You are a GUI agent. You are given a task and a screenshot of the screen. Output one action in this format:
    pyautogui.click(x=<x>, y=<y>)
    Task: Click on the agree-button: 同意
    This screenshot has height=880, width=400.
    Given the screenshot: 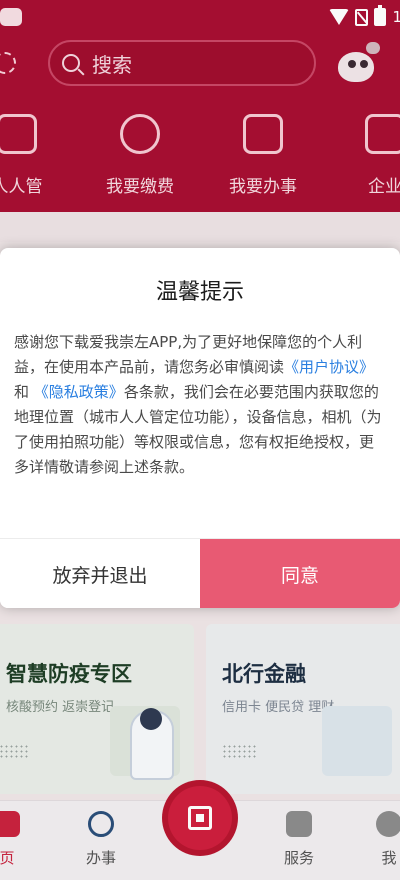 What is the action you would take?
    pyautogui.click(x=300, y=573)
    